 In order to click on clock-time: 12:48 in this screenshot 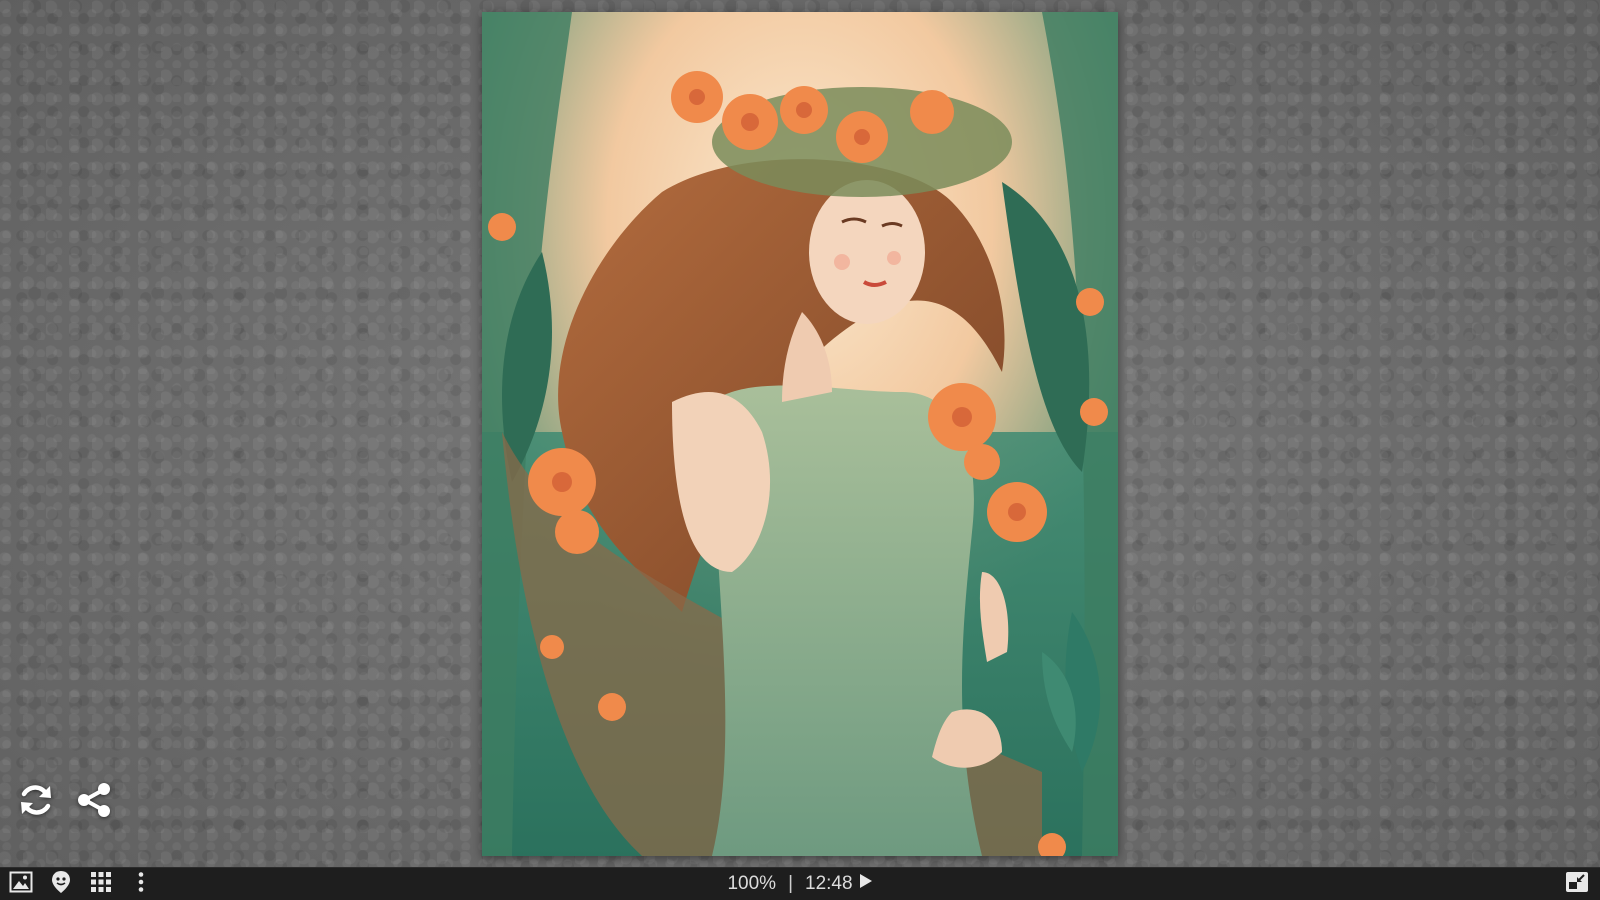, I will do `click(829, 883)`.